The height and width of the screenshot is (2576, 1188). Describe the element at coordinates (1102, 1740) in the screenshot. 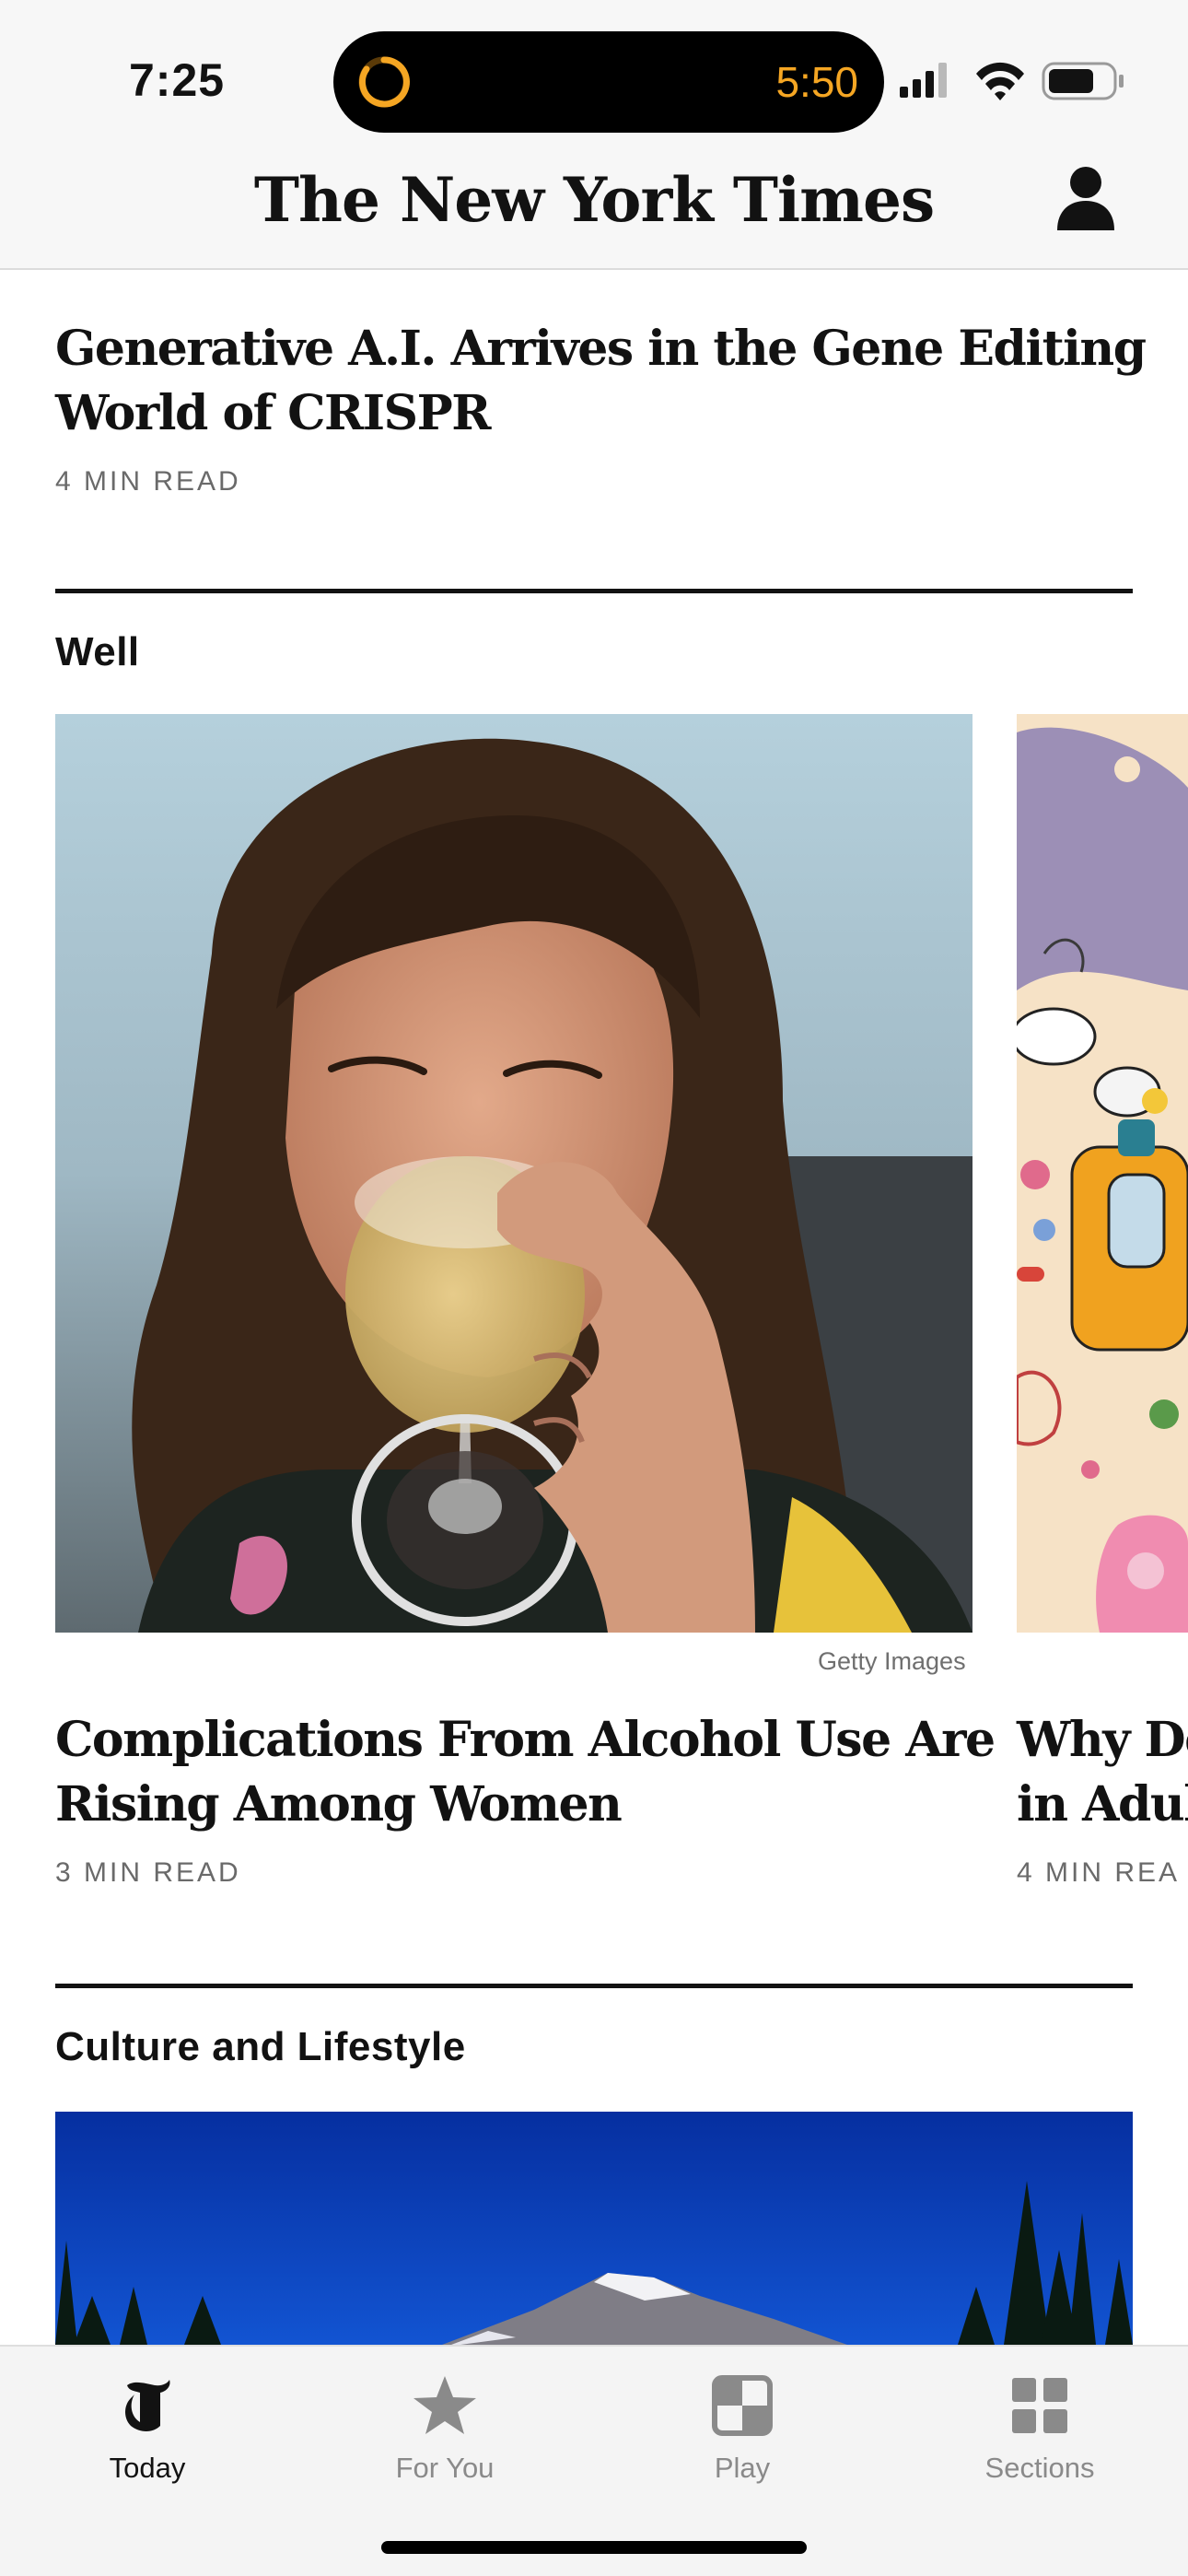

I see `article-headline: Why De` at that location.